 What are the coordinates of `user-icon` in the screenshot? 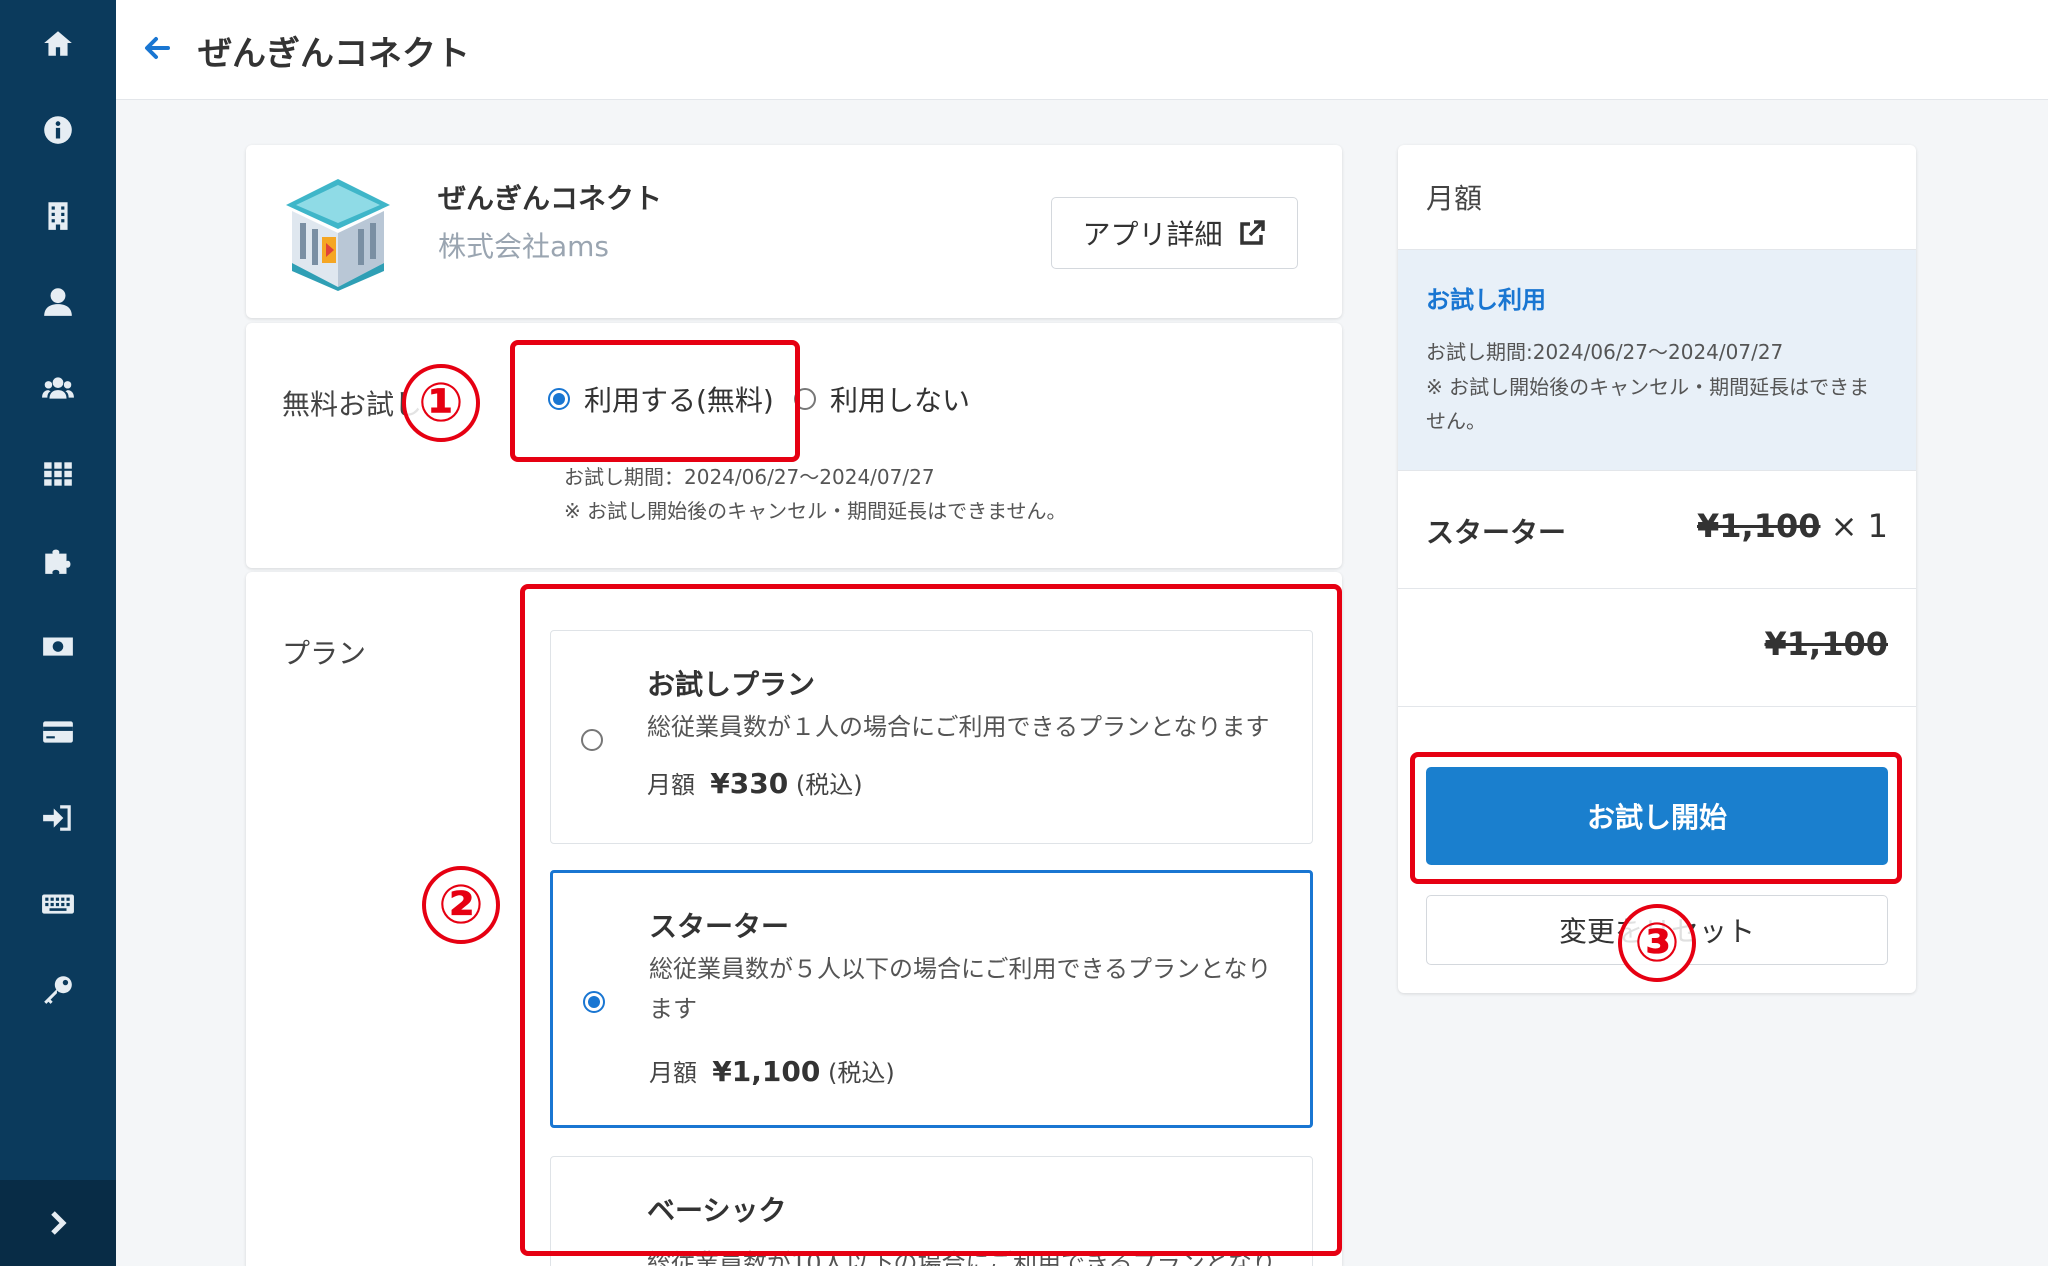 It's located at (58, 302).